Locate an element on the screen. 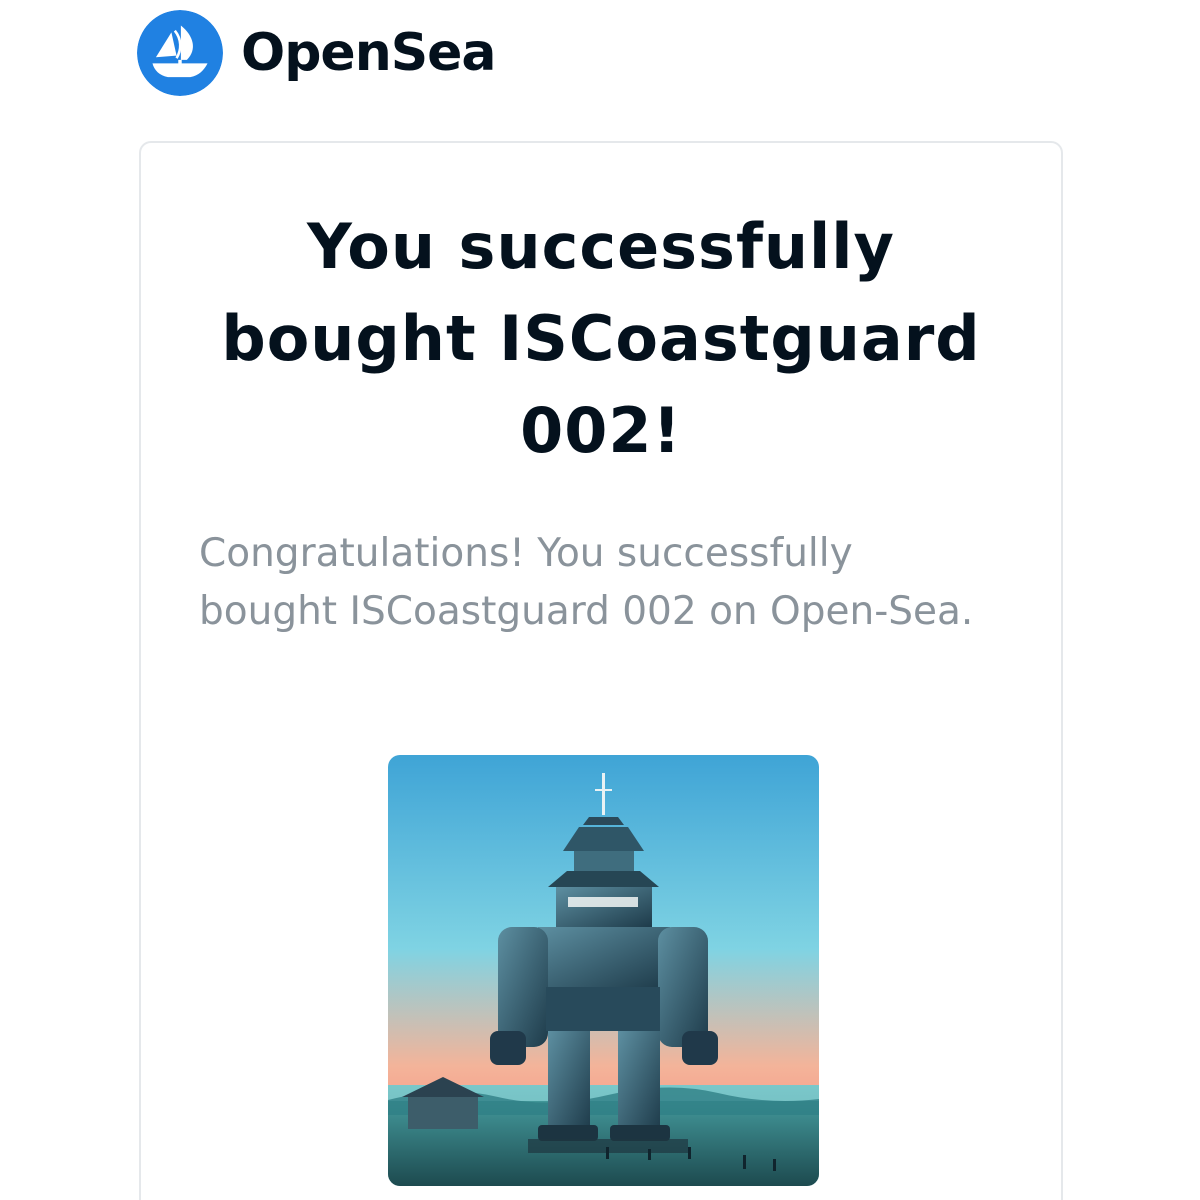 The width and height of the screenshot is (1200, 1200). brand-name: OpenSea is located at coordinates (369, 53).